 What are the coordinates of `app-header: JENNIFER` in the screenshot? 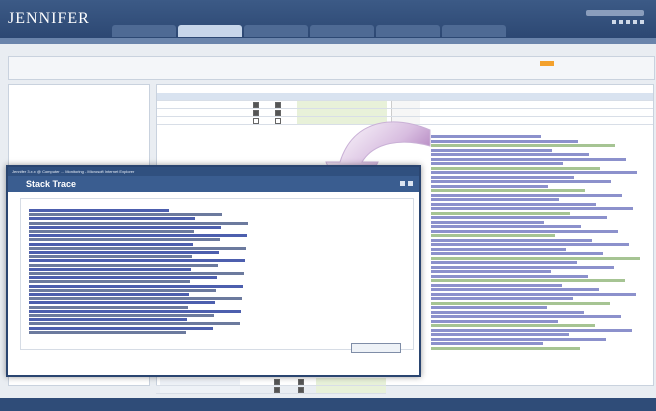 It's located at (328, 22).